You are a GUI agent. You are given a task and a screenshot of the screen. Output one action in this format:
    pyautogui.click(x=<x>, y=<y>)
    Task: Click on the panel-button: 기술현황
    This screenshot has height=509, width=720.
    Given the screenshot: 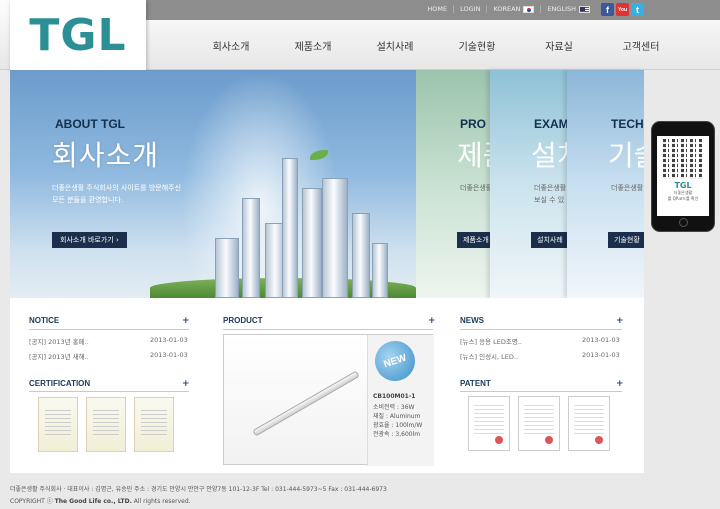 What is the action you would take?
    pyautogui.click(x=626, y=240)
    